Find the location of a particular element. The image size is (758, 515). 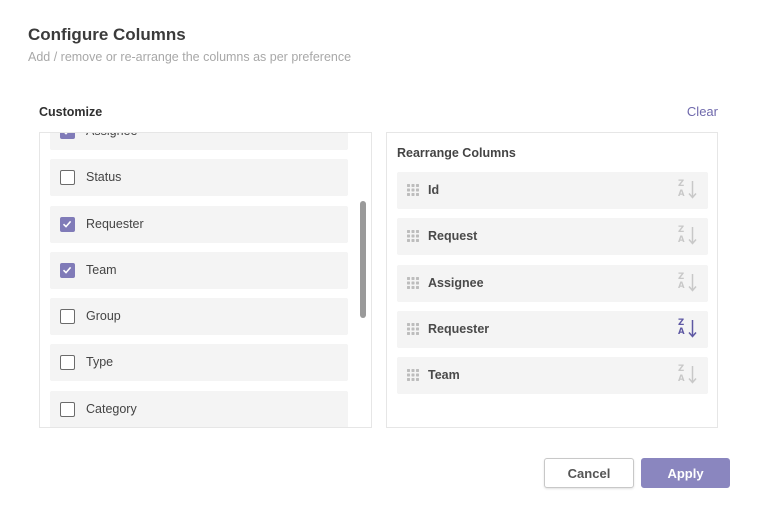

column-option-label: Team is located at coordinates (101, 269).